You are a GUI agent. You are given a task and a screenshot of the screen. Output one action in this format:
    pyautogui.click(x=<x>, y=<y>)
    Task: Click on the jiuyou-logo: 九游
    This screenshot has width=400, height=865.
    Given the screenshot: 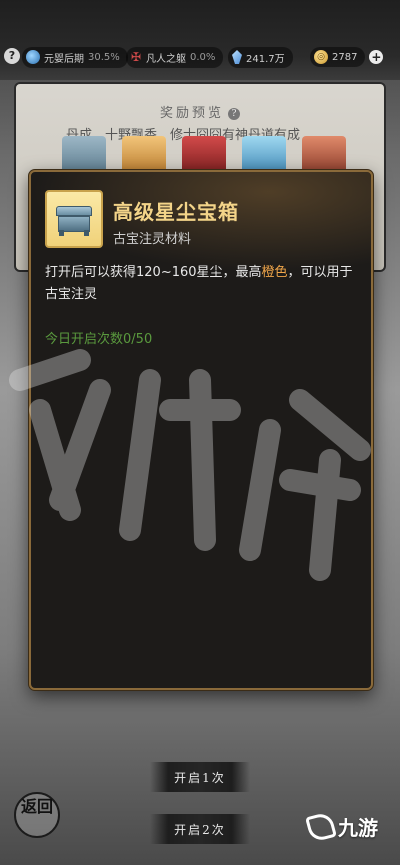 What is the action you would take?
    pyautogui.click(x=341, y=826)
    